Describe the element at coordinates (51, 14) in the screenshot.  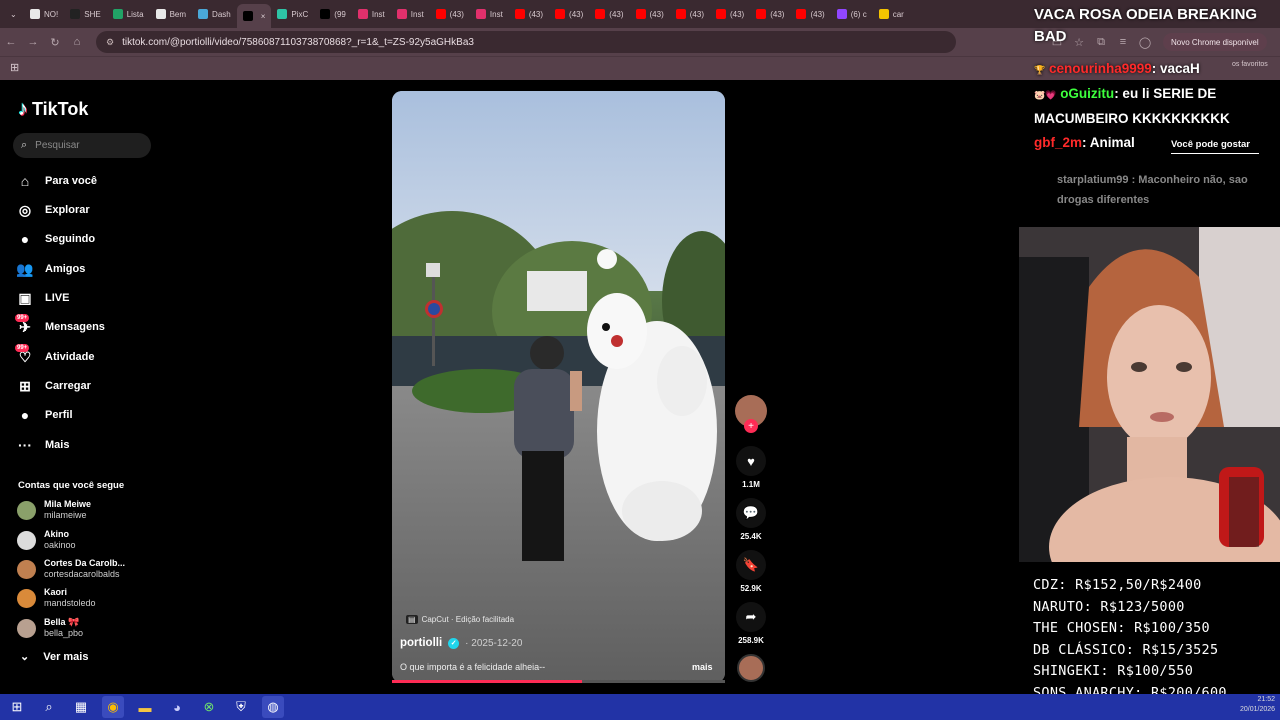
I see `tab-label: NO!` at that location.